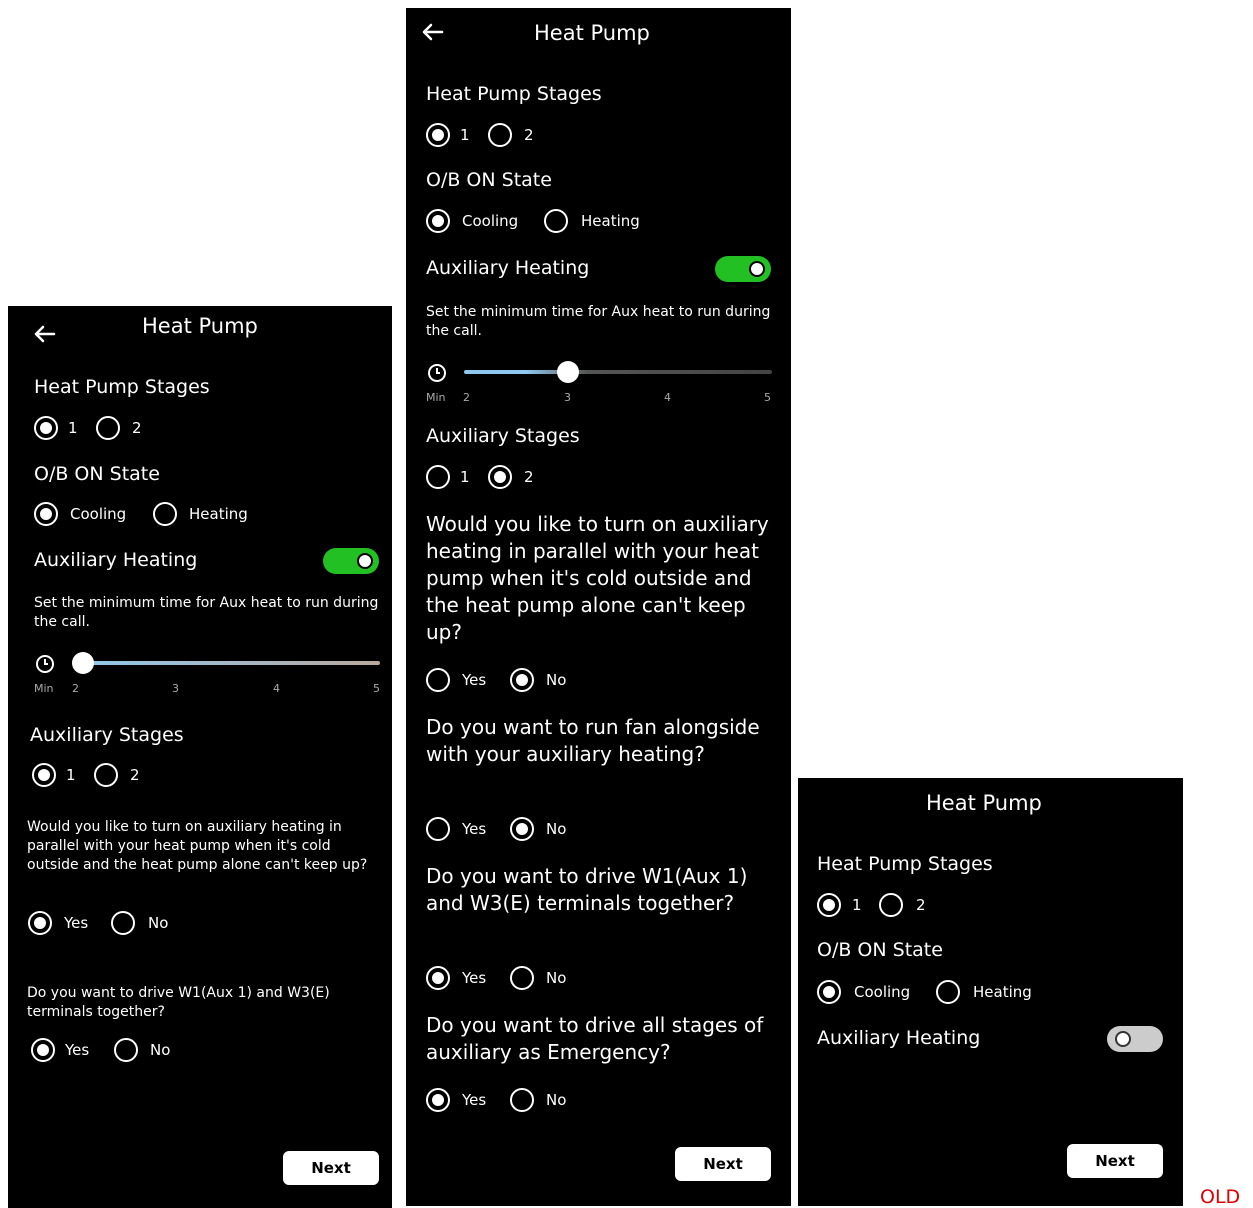 This screenshot has width=1253, height=1208. I want to click on fan-yes-radio, so click(438, 829).